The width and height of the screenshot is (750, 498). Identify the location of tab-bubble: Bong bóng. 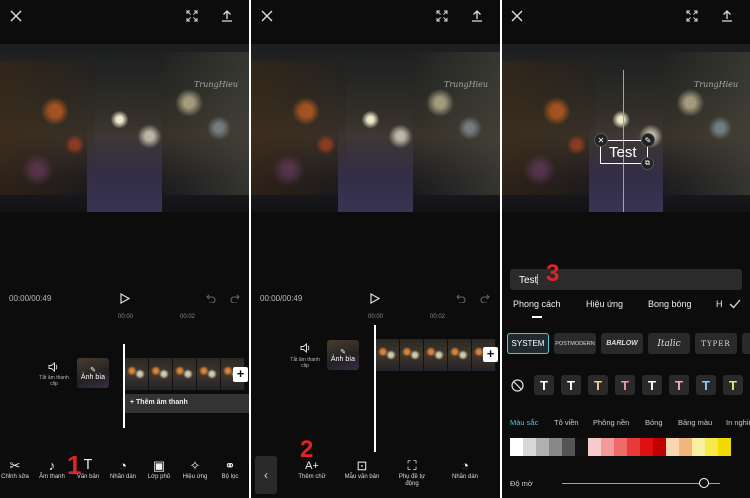
(670, 304).